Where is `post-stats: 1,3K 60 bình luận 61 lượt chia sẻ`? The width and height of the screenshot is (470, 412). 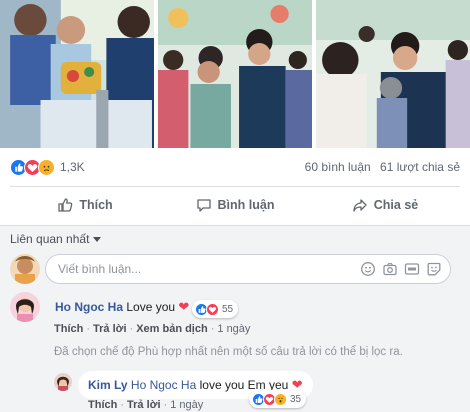
post-stats: 1,3K 60 bình luận 61 lượt chia sẻ is located at coordinates (235, 167).